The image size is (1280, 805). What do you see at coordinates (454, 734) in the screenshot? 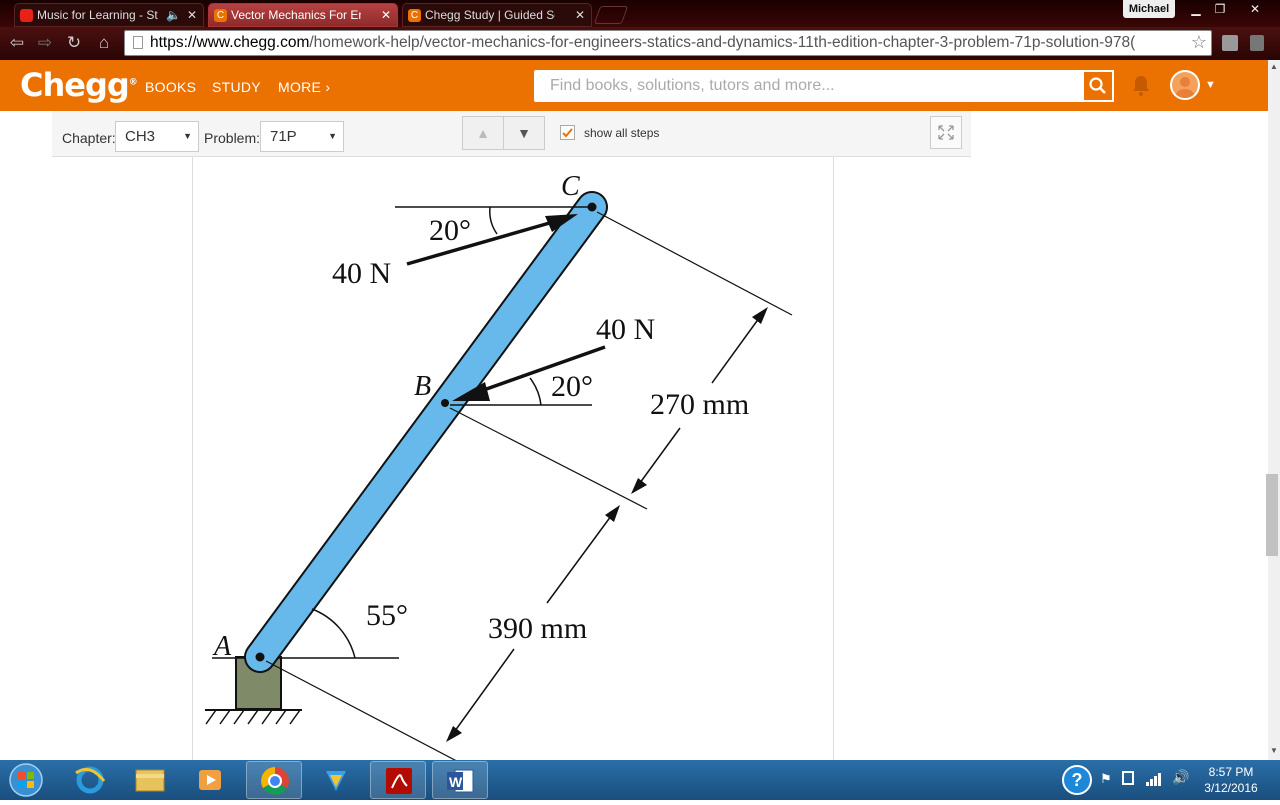
I see `arrowhead-390-bottom` at bounding box center [454, 734].